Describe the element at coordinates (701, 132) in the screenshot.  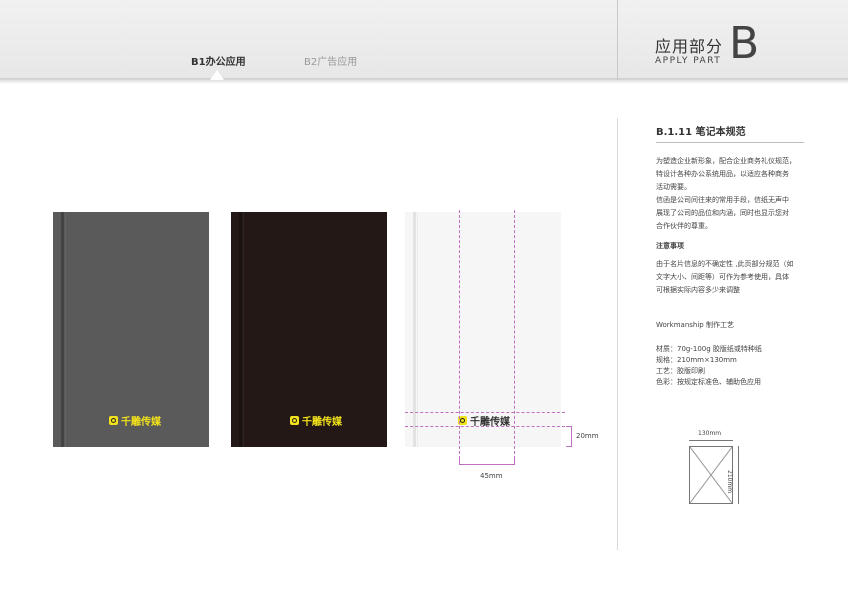
I see `spec-title: B.1.11 笔记本规范` at that location.